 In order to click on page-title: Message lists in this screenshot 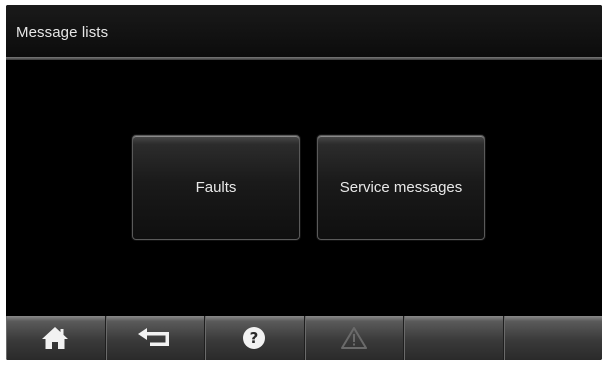, I will do `click(62, 32)`.